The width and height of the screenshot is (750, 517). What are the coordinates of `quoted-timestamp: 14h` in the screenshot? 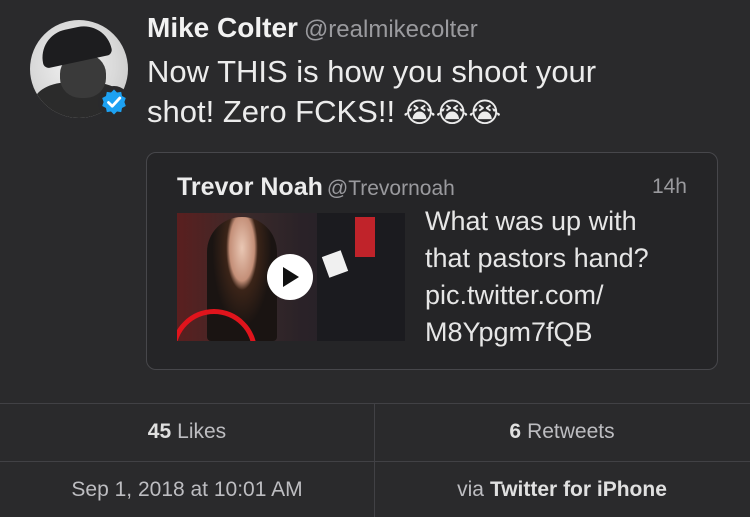 It's located at (669, 186).